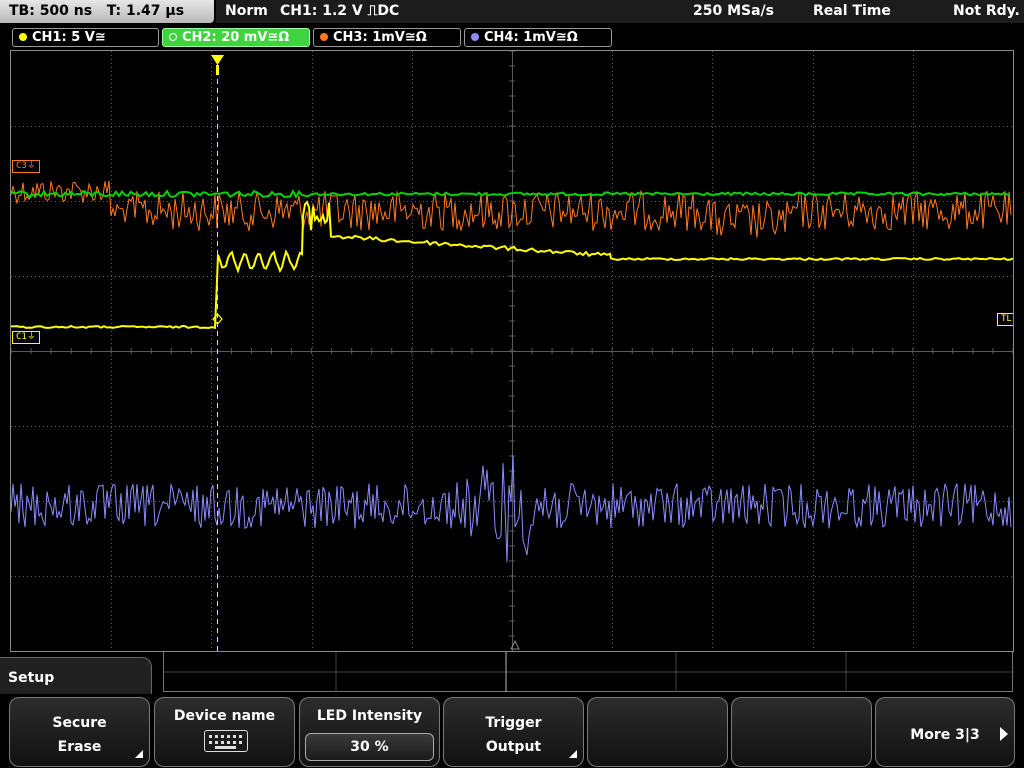 The height and width of the screenshot is (768, 1024). I want to click on channel-4-label: CH4: 1mV≅Ω, so click(531, 37).